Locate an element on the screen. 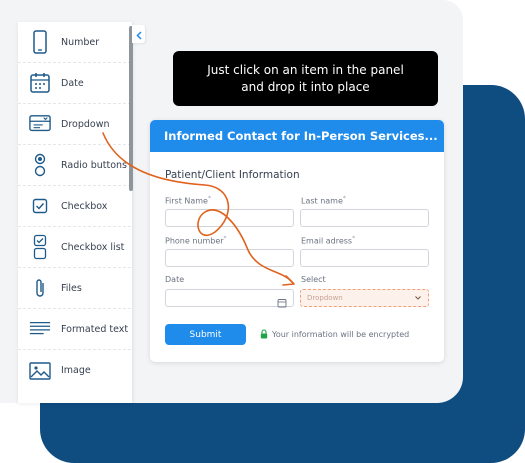  first-name-input is located at coordinates (229, 218).